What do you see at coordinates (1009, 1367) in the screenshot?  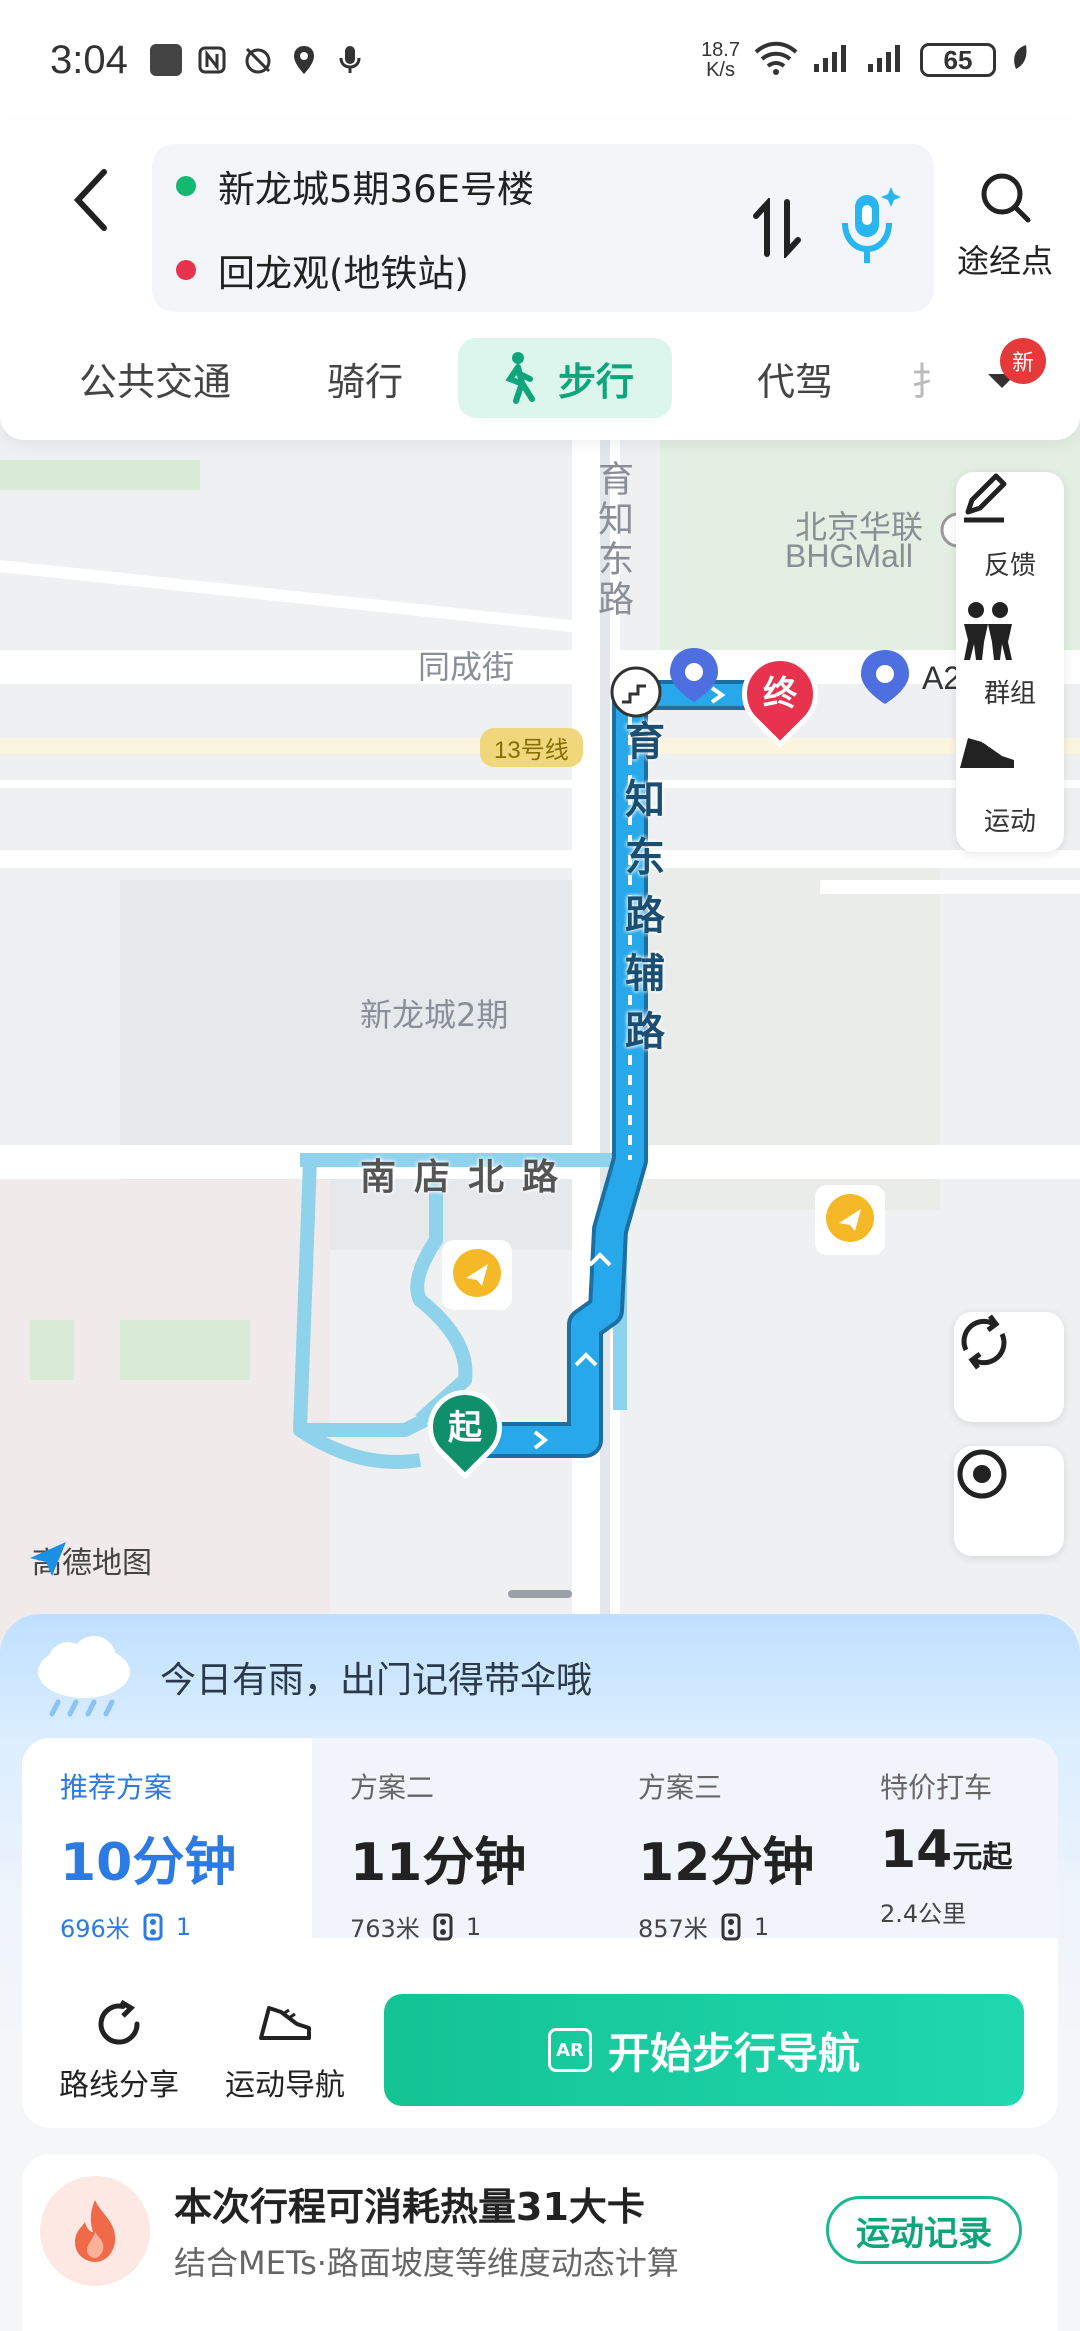 I see `refresh-route-button` at bounding box center [1009, 1367].